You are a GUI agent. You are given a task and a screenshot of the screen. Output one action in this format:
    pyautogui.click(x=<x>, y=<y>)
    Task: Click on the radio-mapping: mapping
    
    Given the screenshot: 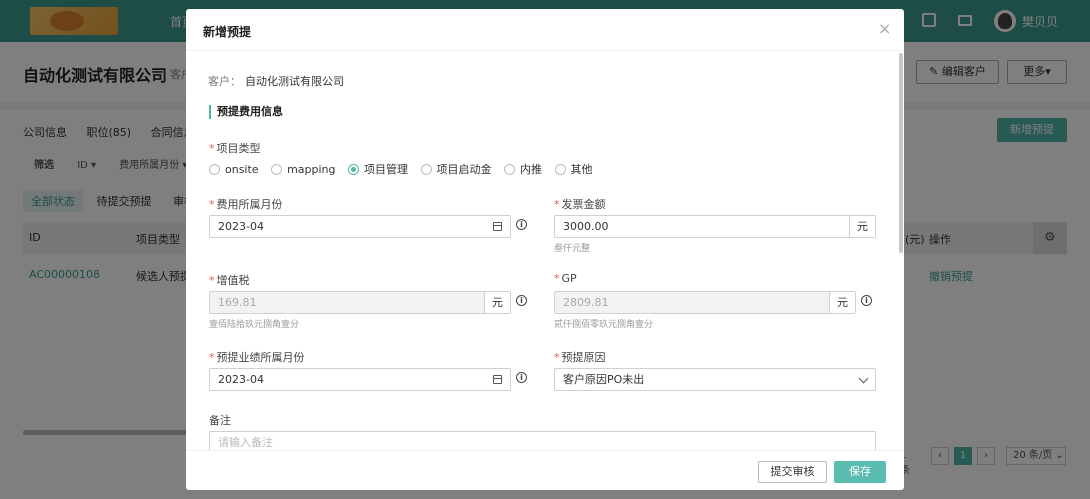 What is the action you would take?
    pyautogui.click(x=303, y=169)
    